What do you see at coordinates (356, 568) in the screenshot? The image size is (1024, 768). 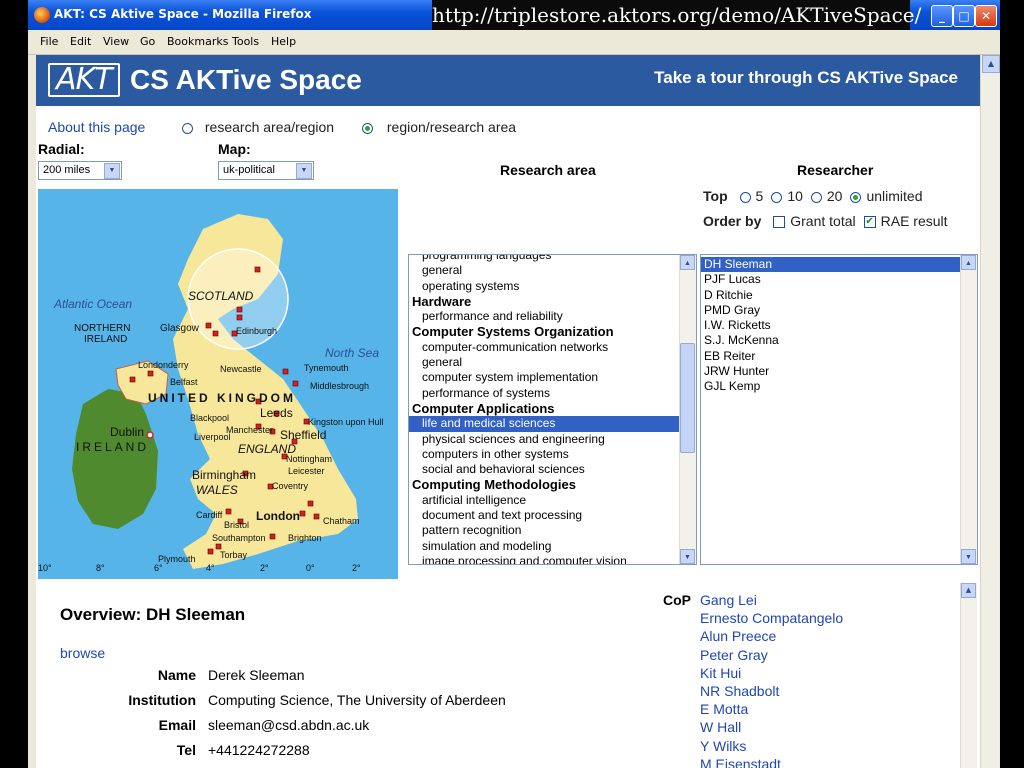 I see `map-tick-2e: 2°` at bounding box center [356, 568].